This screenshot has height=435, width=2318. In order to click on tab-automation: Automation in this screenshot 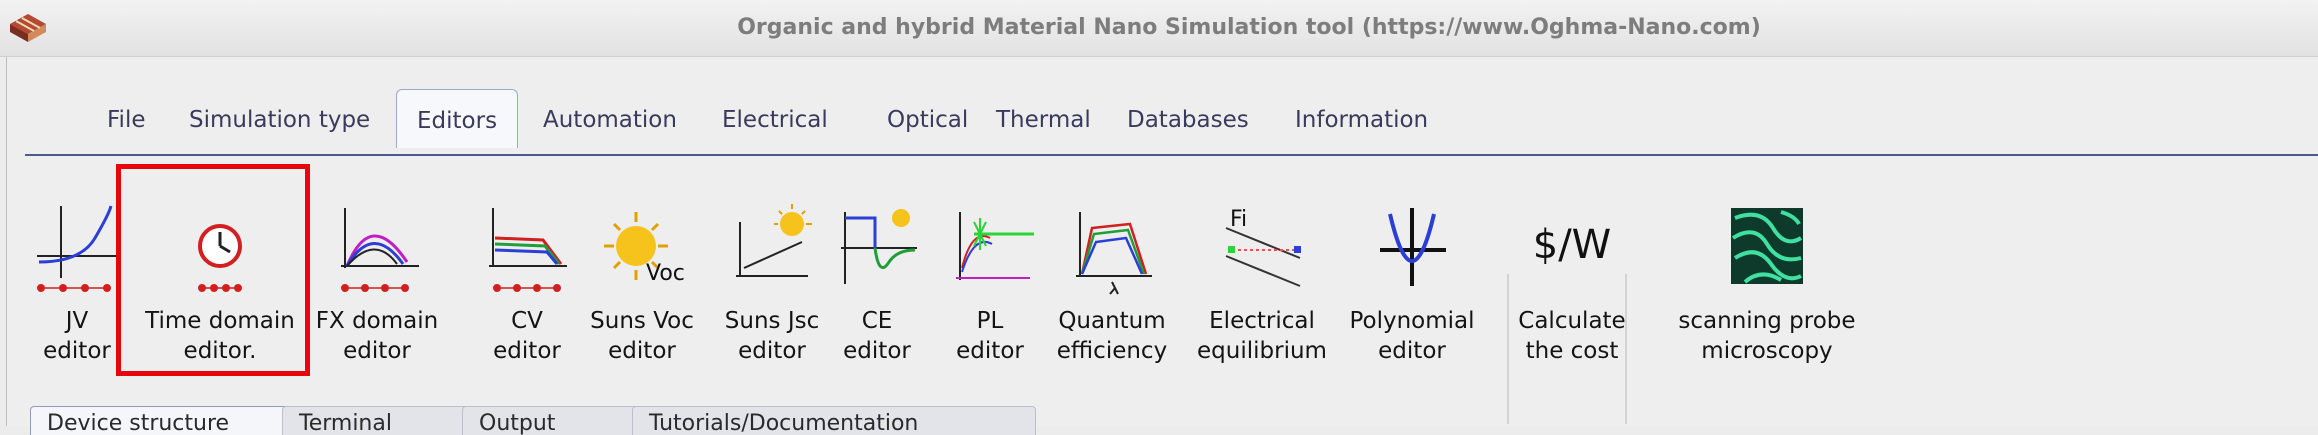, I will do `click(610, 120)`.